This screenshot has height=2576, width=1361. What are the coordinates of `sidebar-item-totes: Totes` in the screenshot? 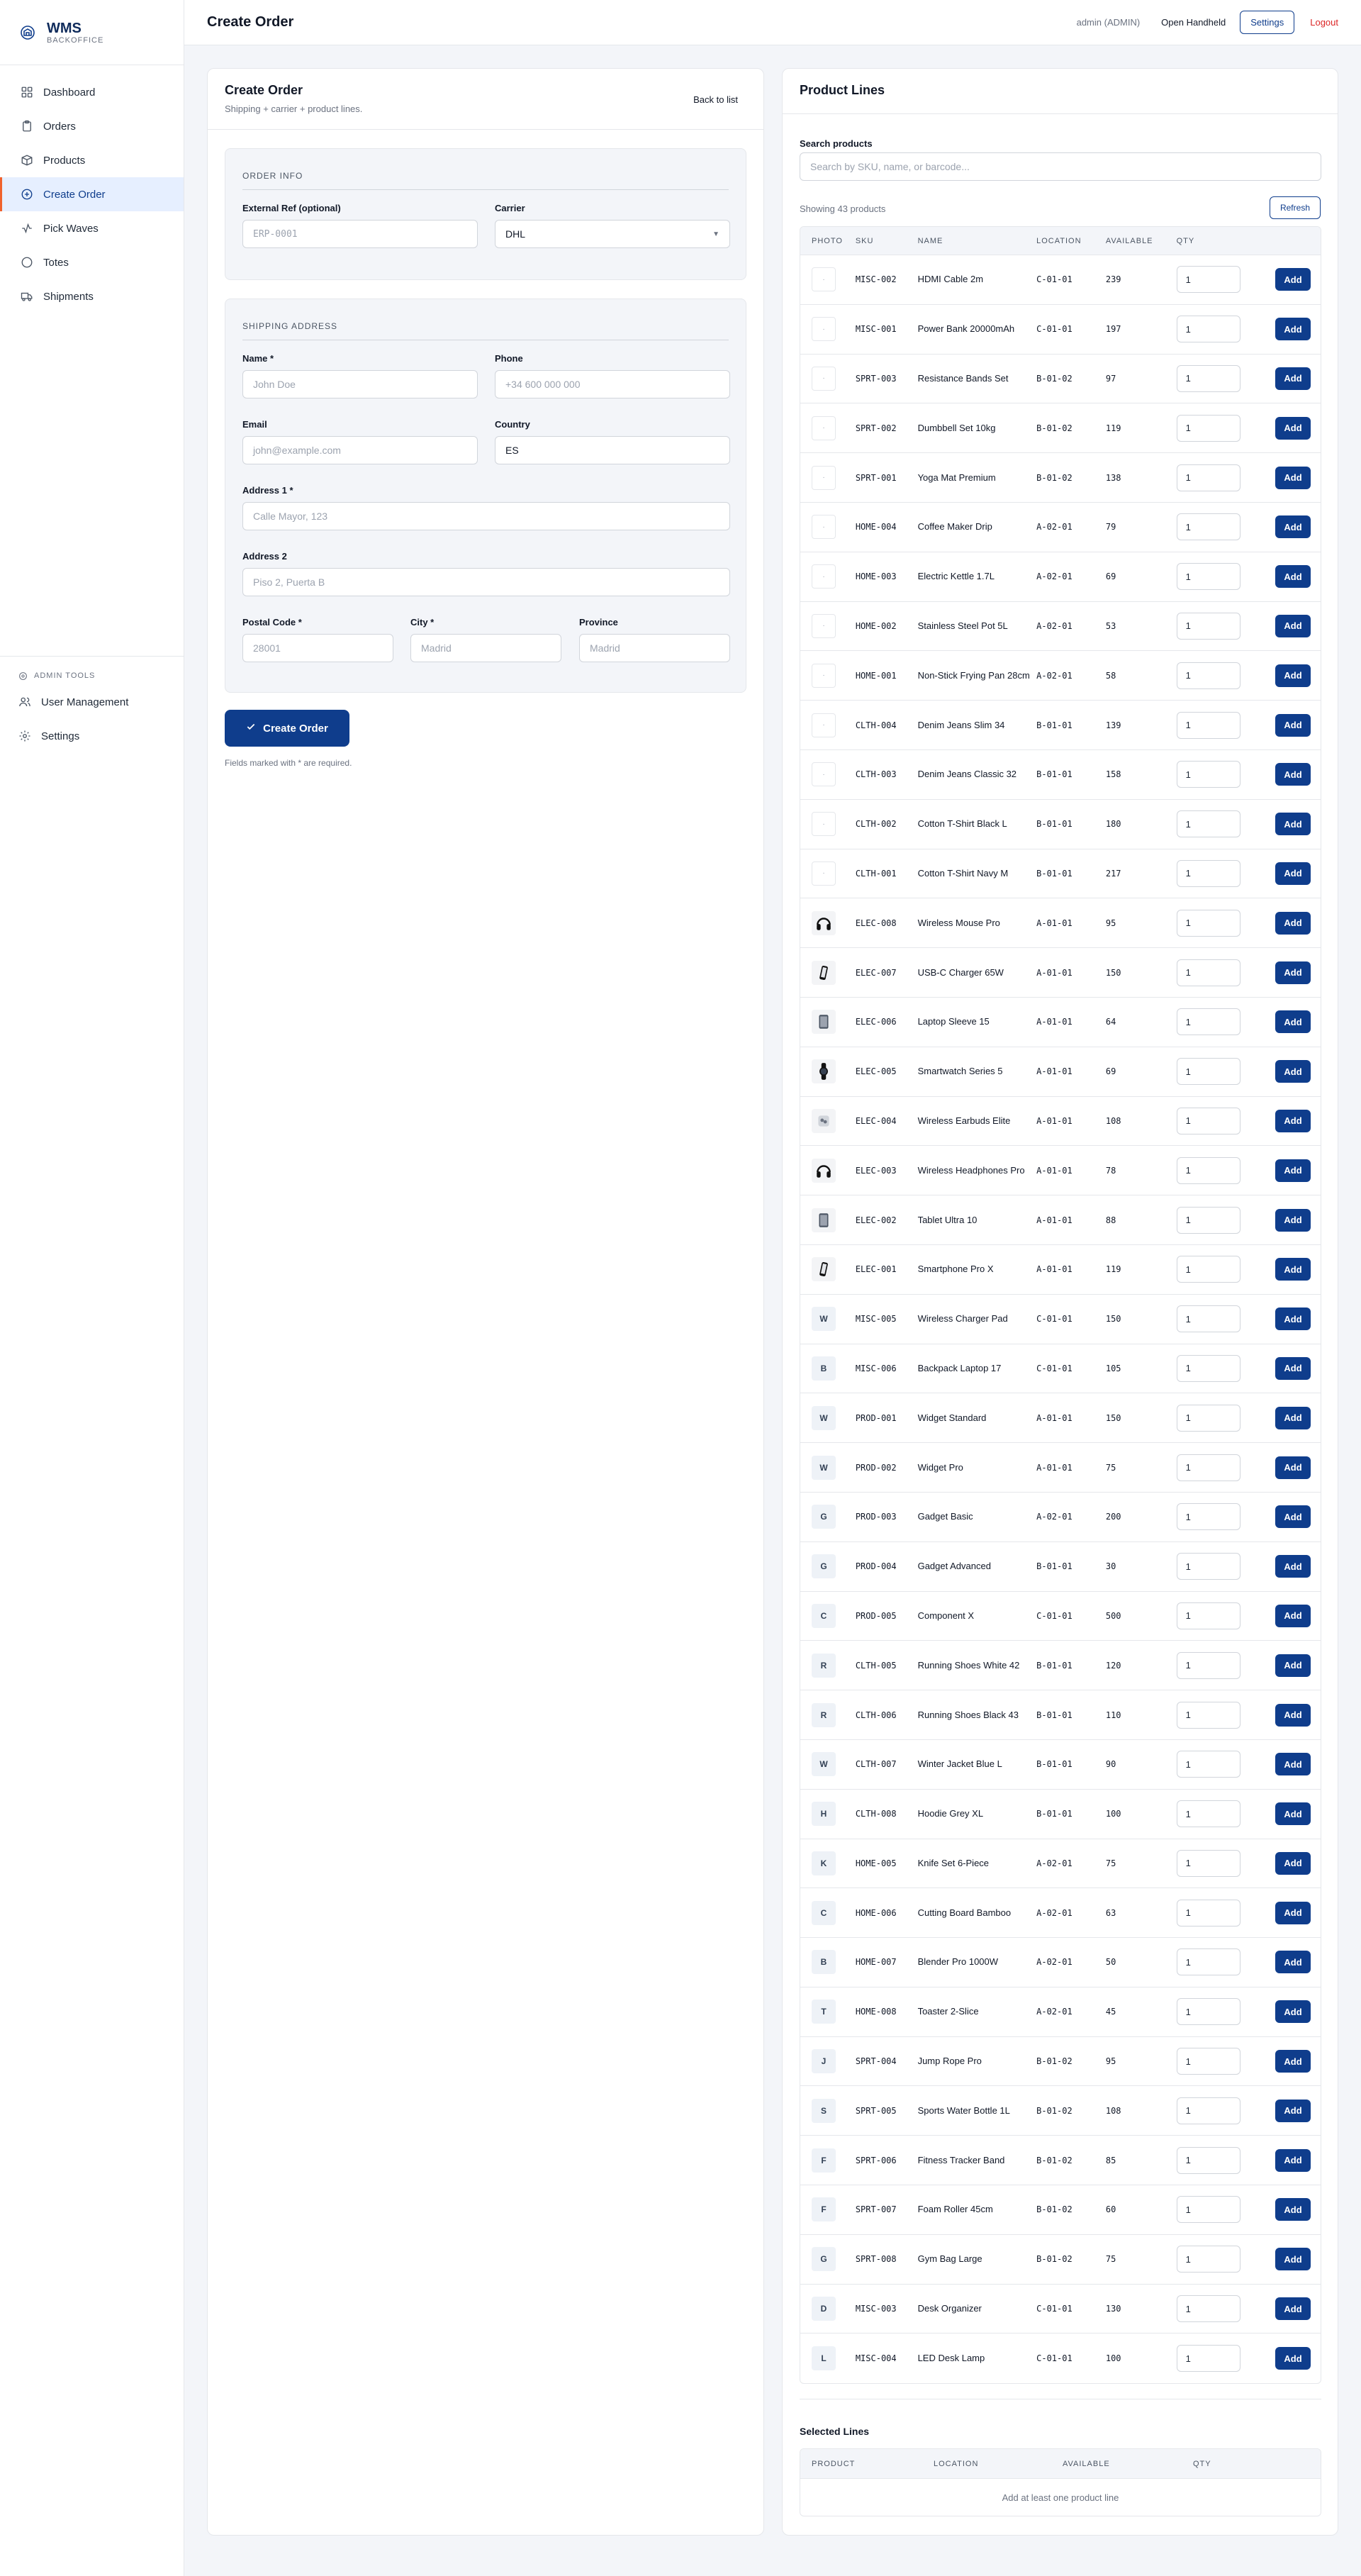 It's located at (92, 262).